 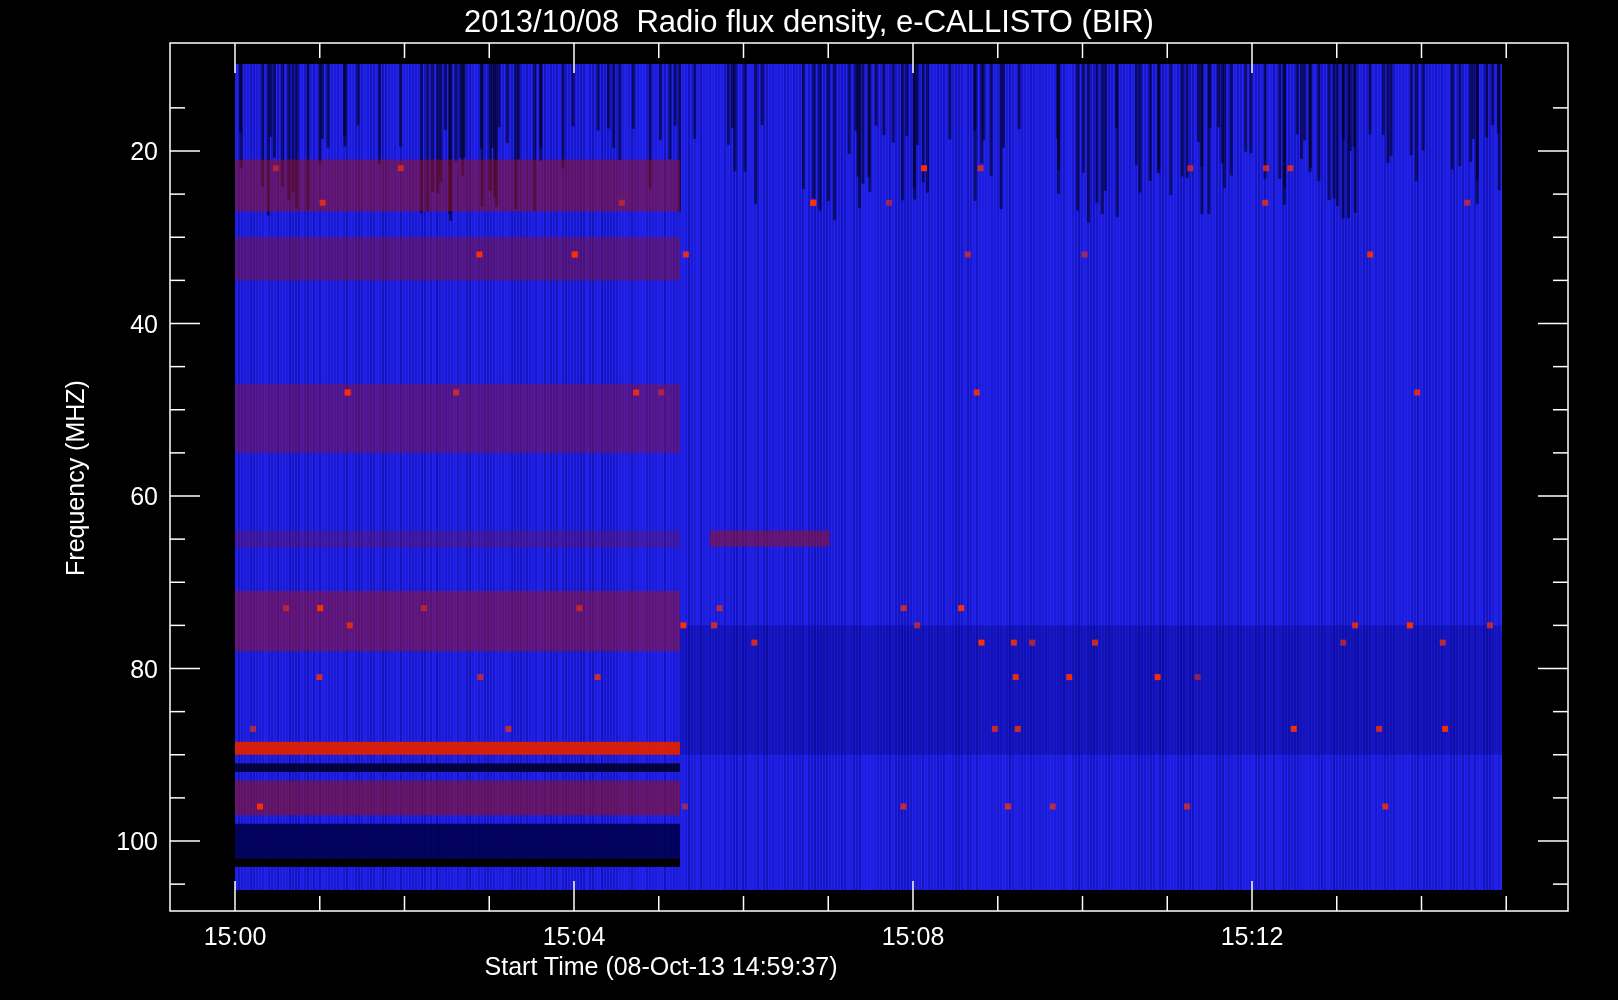 I want to click on tick-label: 20, so click(x=144, y=151).